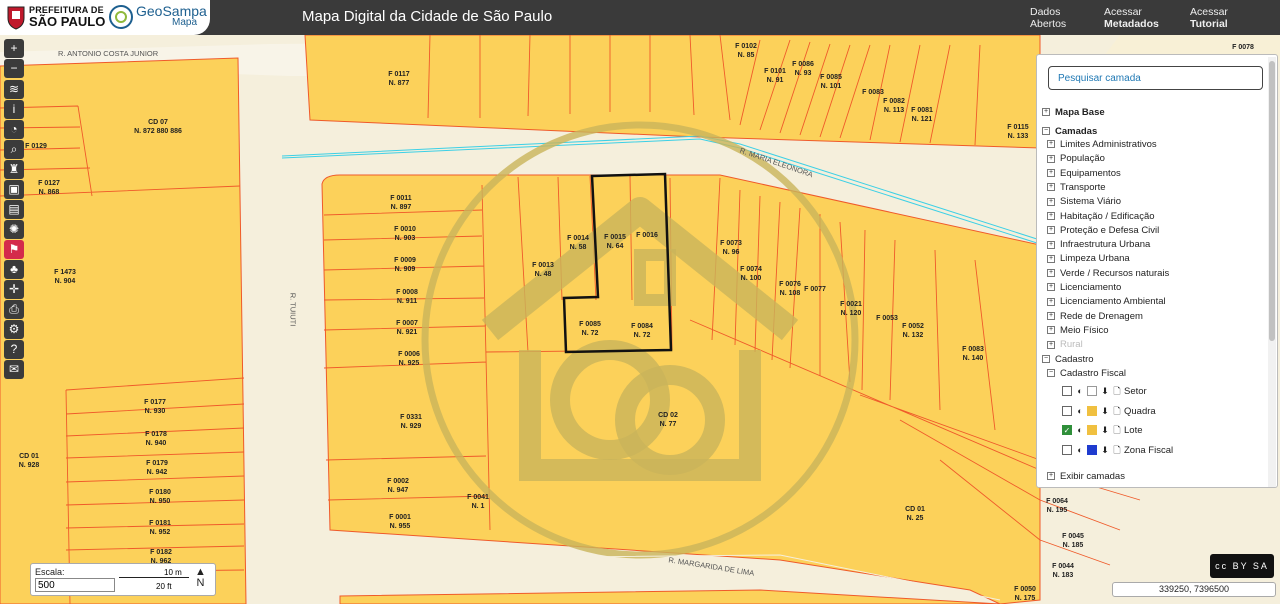 This screenshot has width=1280, height=604. What do you see at coordinates (1106, 301) in the screenshot?
I see `layer-group-item: + Licenciamento Ambiental` at bounding box center [1106, 301].